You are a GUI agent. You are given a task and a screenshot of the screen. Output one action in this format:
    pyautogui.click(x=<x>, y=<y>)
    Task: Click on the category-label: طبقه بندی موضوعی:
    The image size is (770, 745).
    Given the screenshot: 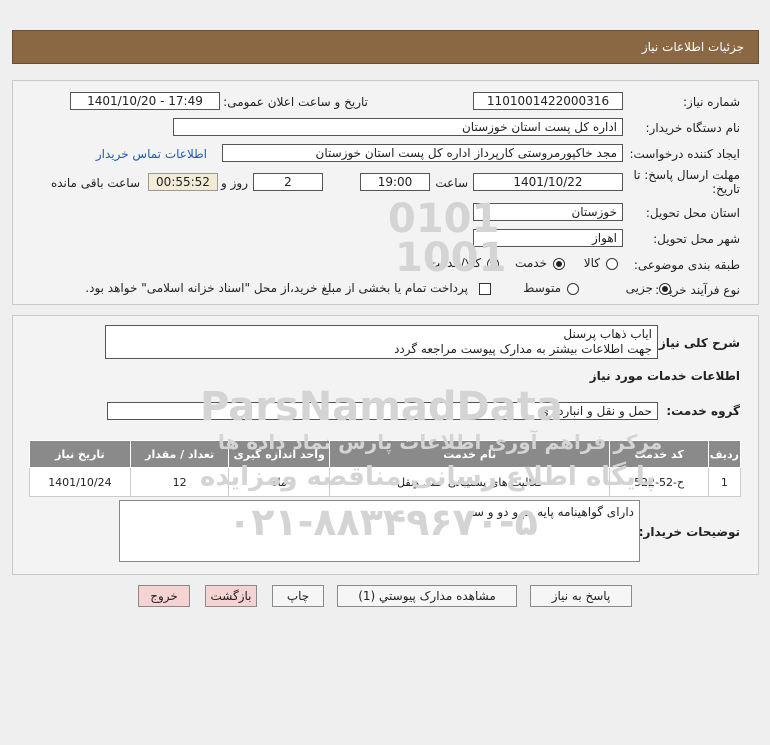 What is the action you would take?
    pyautogui.click(x=686, y=265)
    